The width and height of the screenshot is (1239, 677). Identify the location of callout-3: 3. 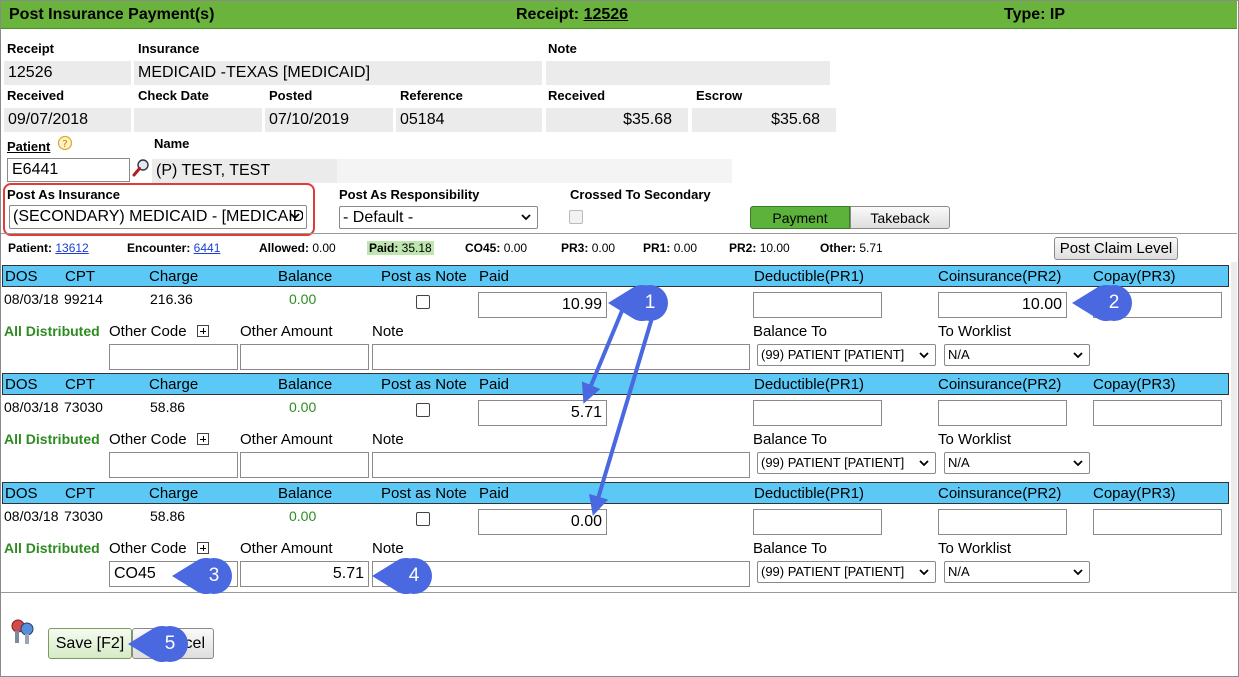
(203, 576).